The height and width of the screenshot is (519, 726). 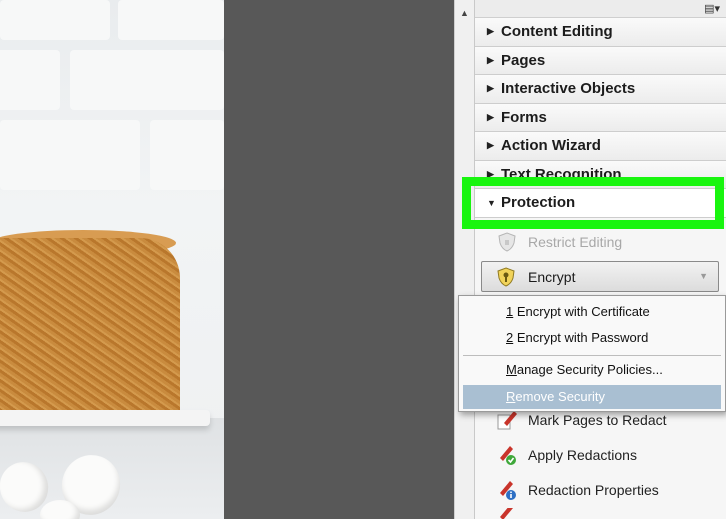 What do you see at coordinates (507, 242) in the screenshot?
I see `shield-lock-icon` at bounding box center [507, 242].